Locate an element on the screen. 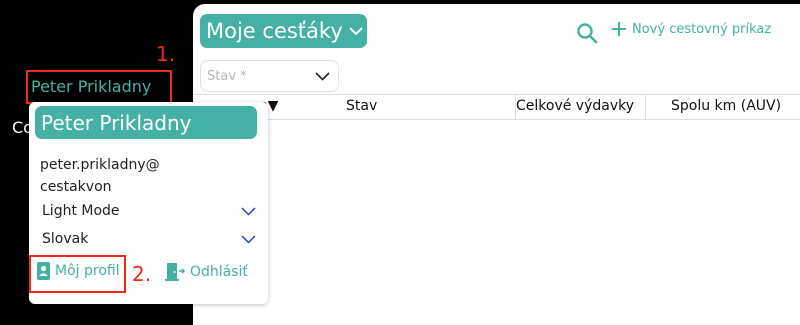  search-icon is located at coordinates (587, 33).